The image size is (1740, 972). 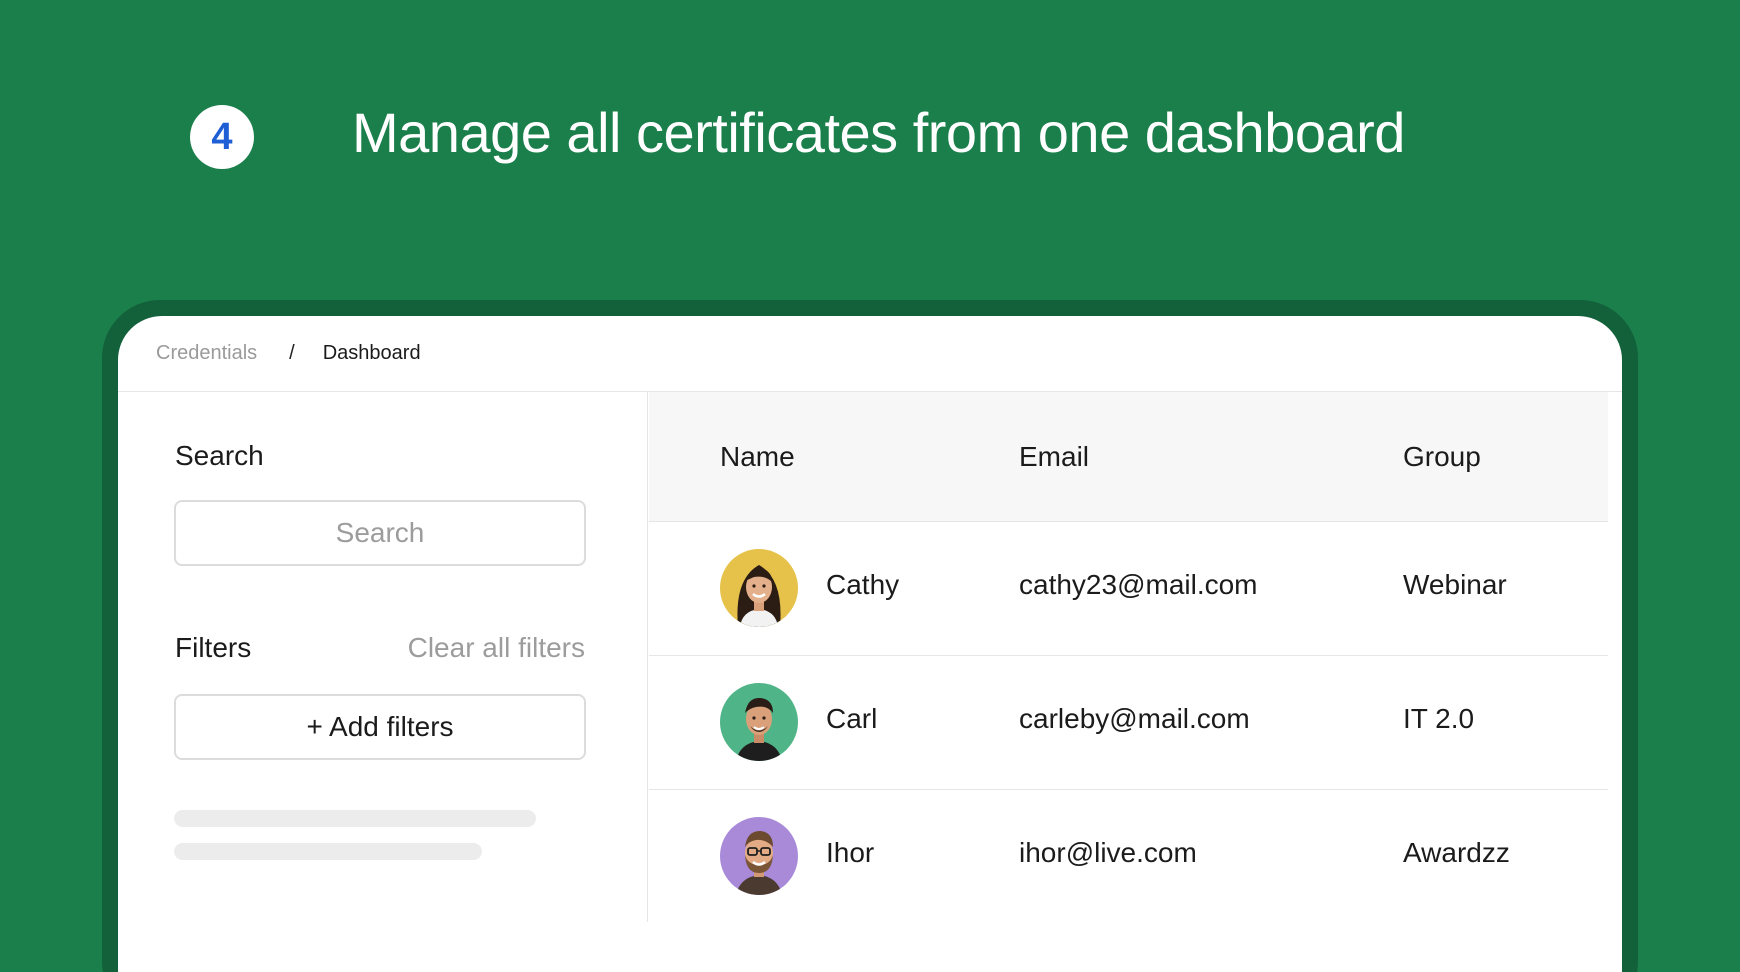 I want to click on bearded-man-portrait-icon, so click(x=759, y=856).